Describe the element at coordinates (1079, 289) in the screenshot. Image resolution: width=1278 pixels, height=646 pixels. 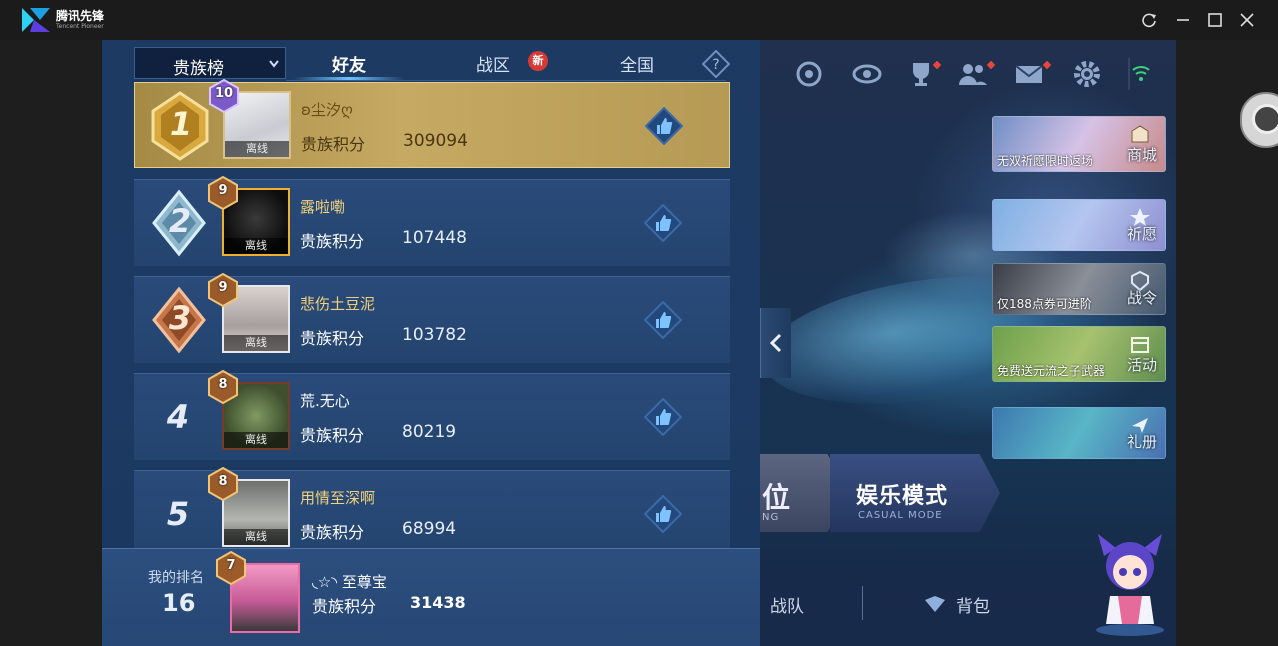
I see `battle-pass-button: 仅188点券可进阶 战令` at that location.